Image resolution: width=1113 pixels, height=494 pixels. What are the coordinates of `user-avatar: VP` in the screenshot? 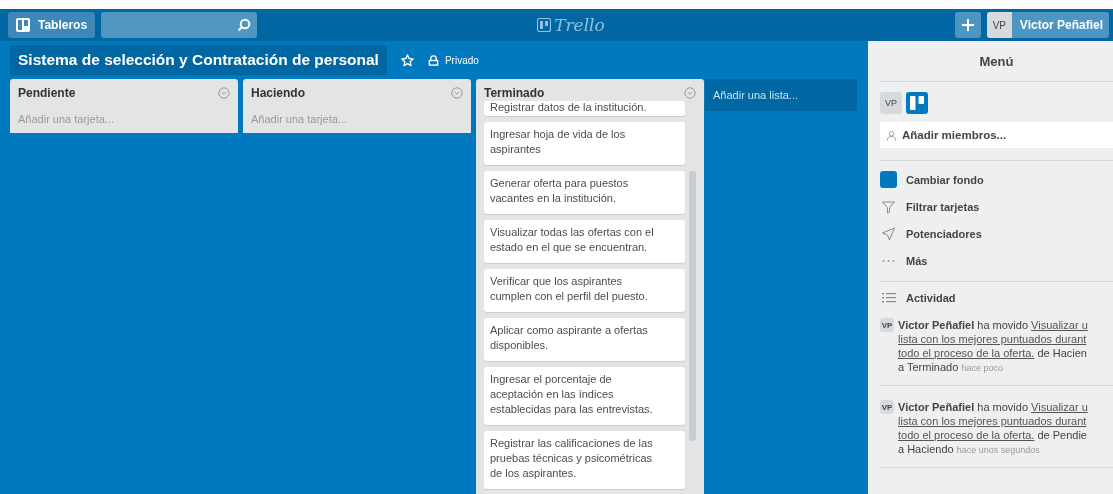 It's located at (999, 25).